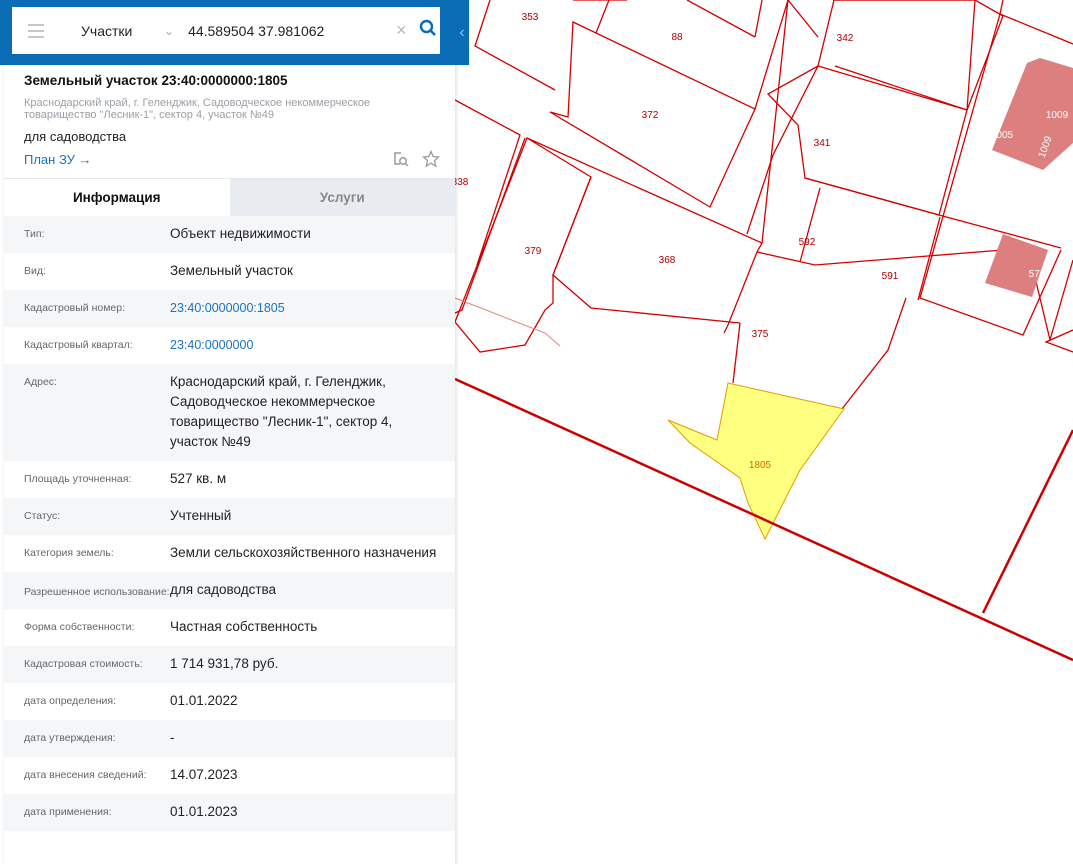  Describe the element at coordinates (667, 260) in the screenshot. I see `map-label: 368` at that location.